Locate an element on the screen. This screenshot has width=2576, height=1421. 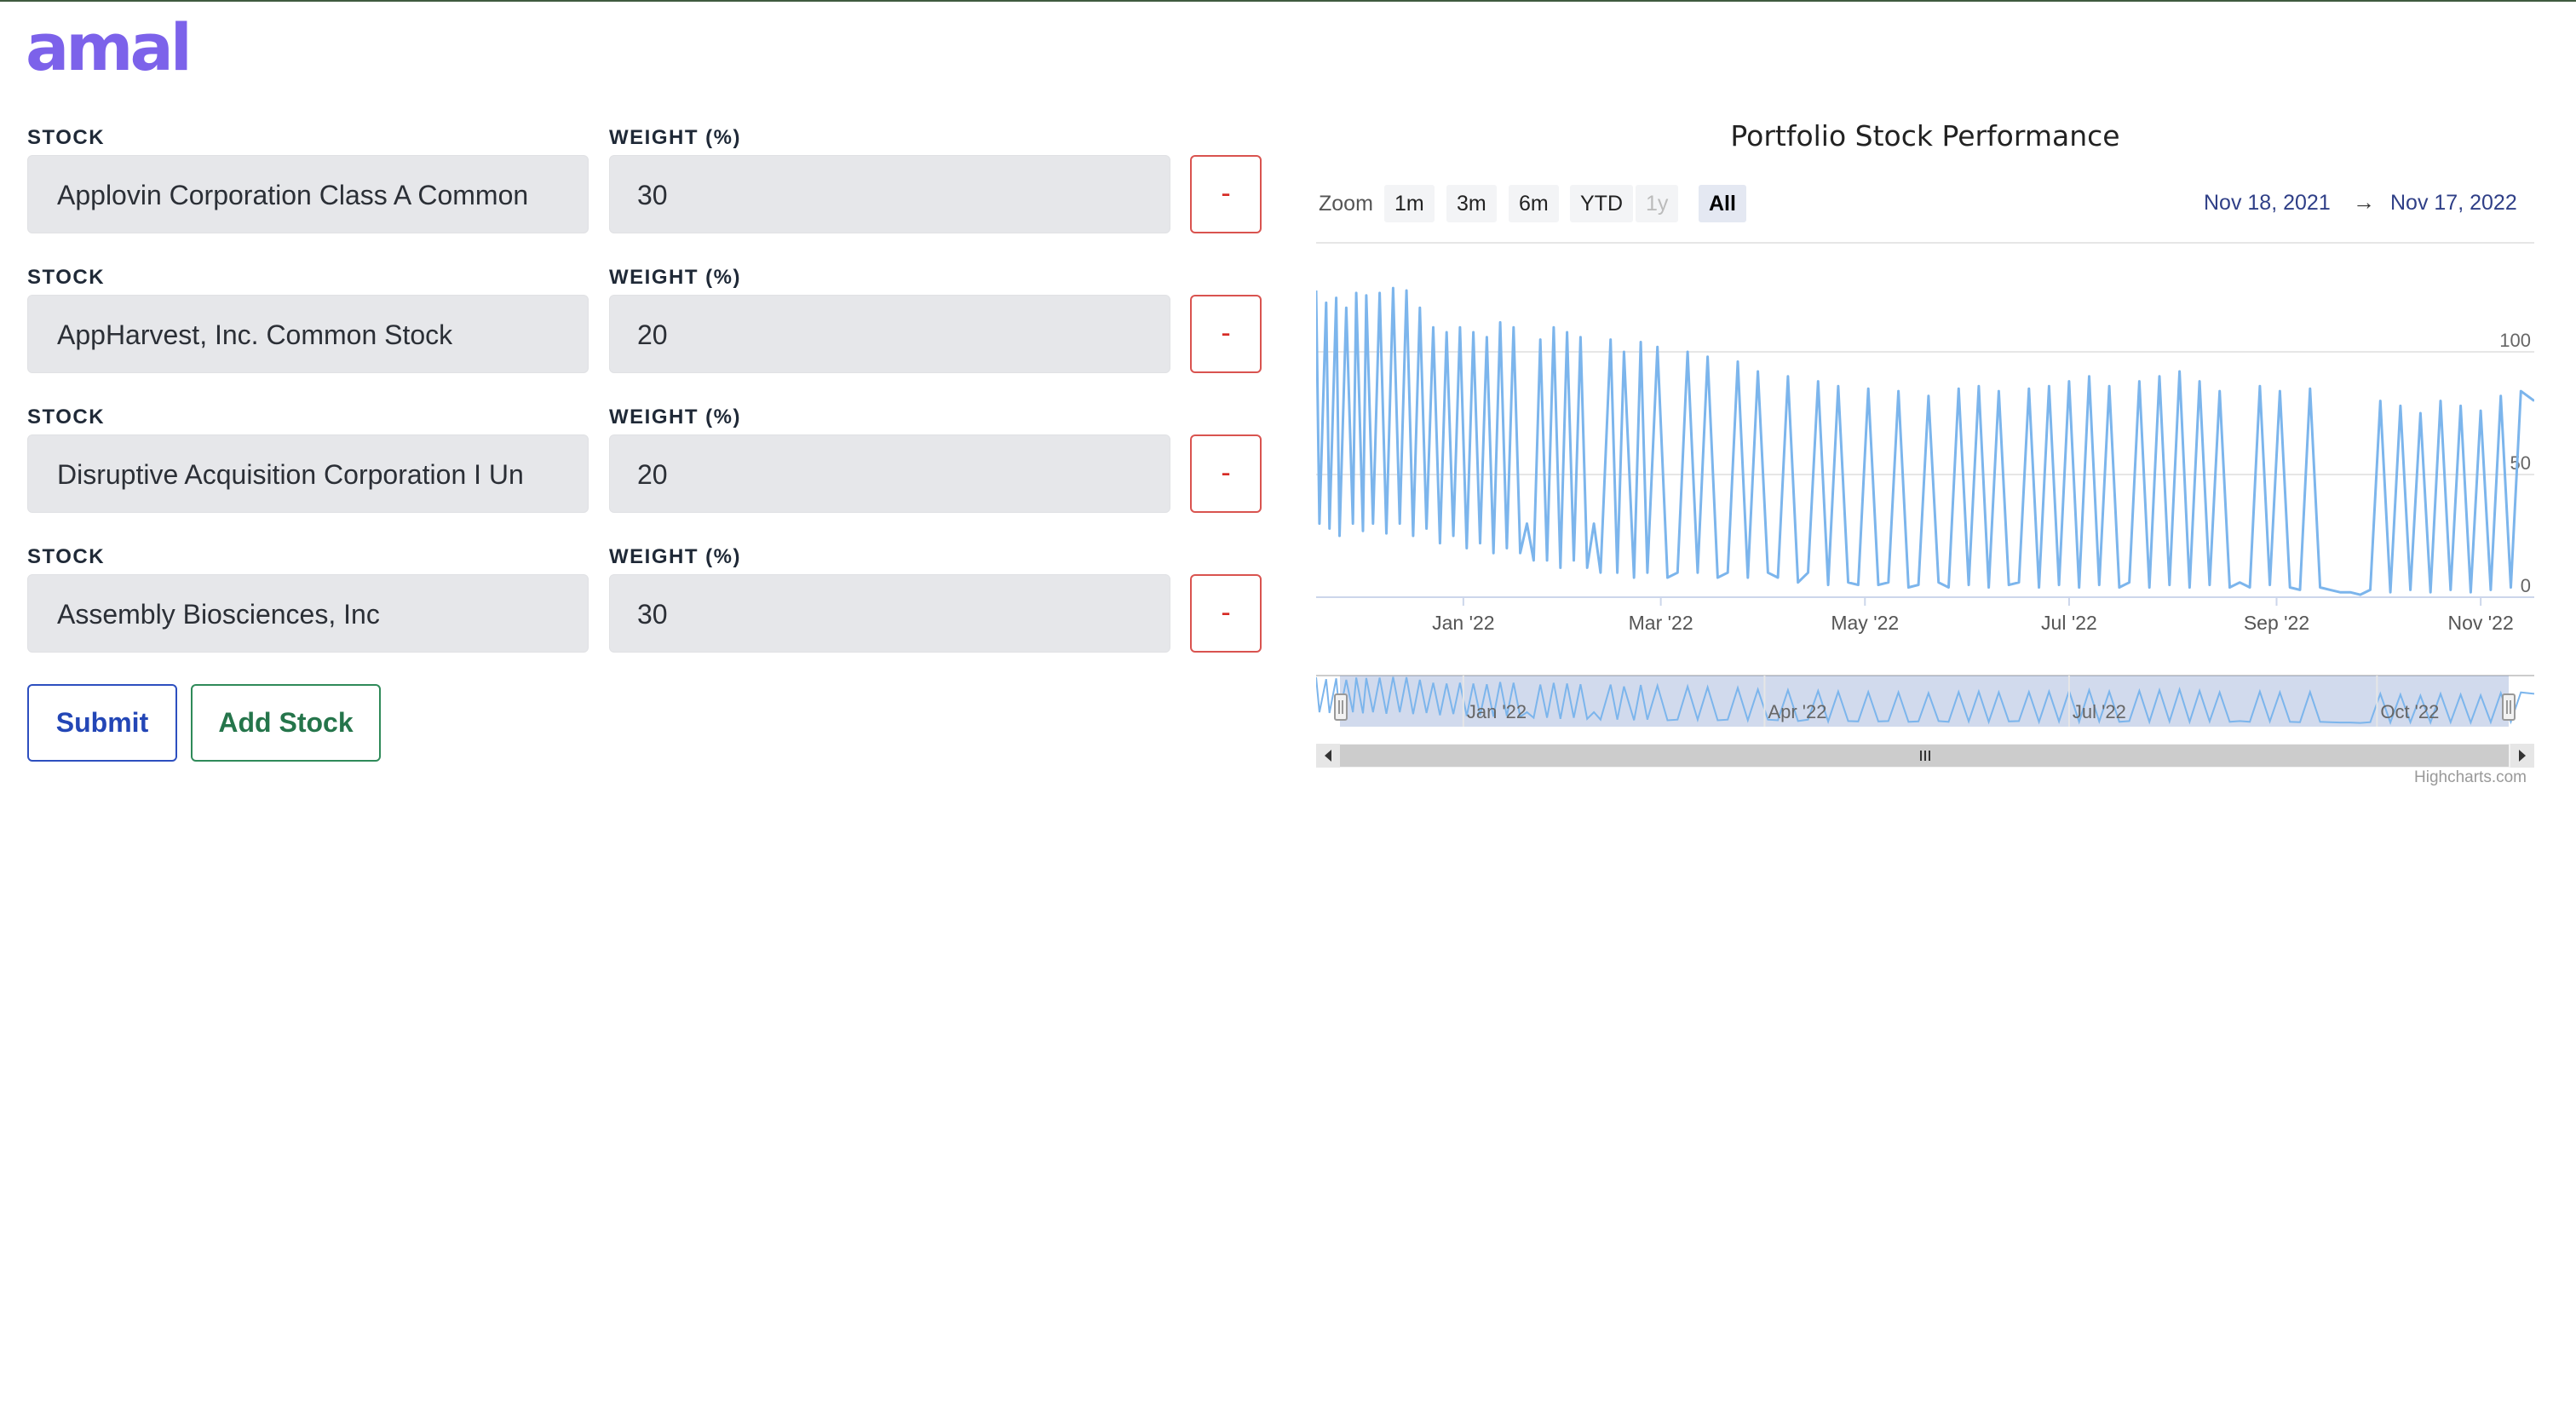
x-tick-label: May '22 is located at coordinates (1865, 623).